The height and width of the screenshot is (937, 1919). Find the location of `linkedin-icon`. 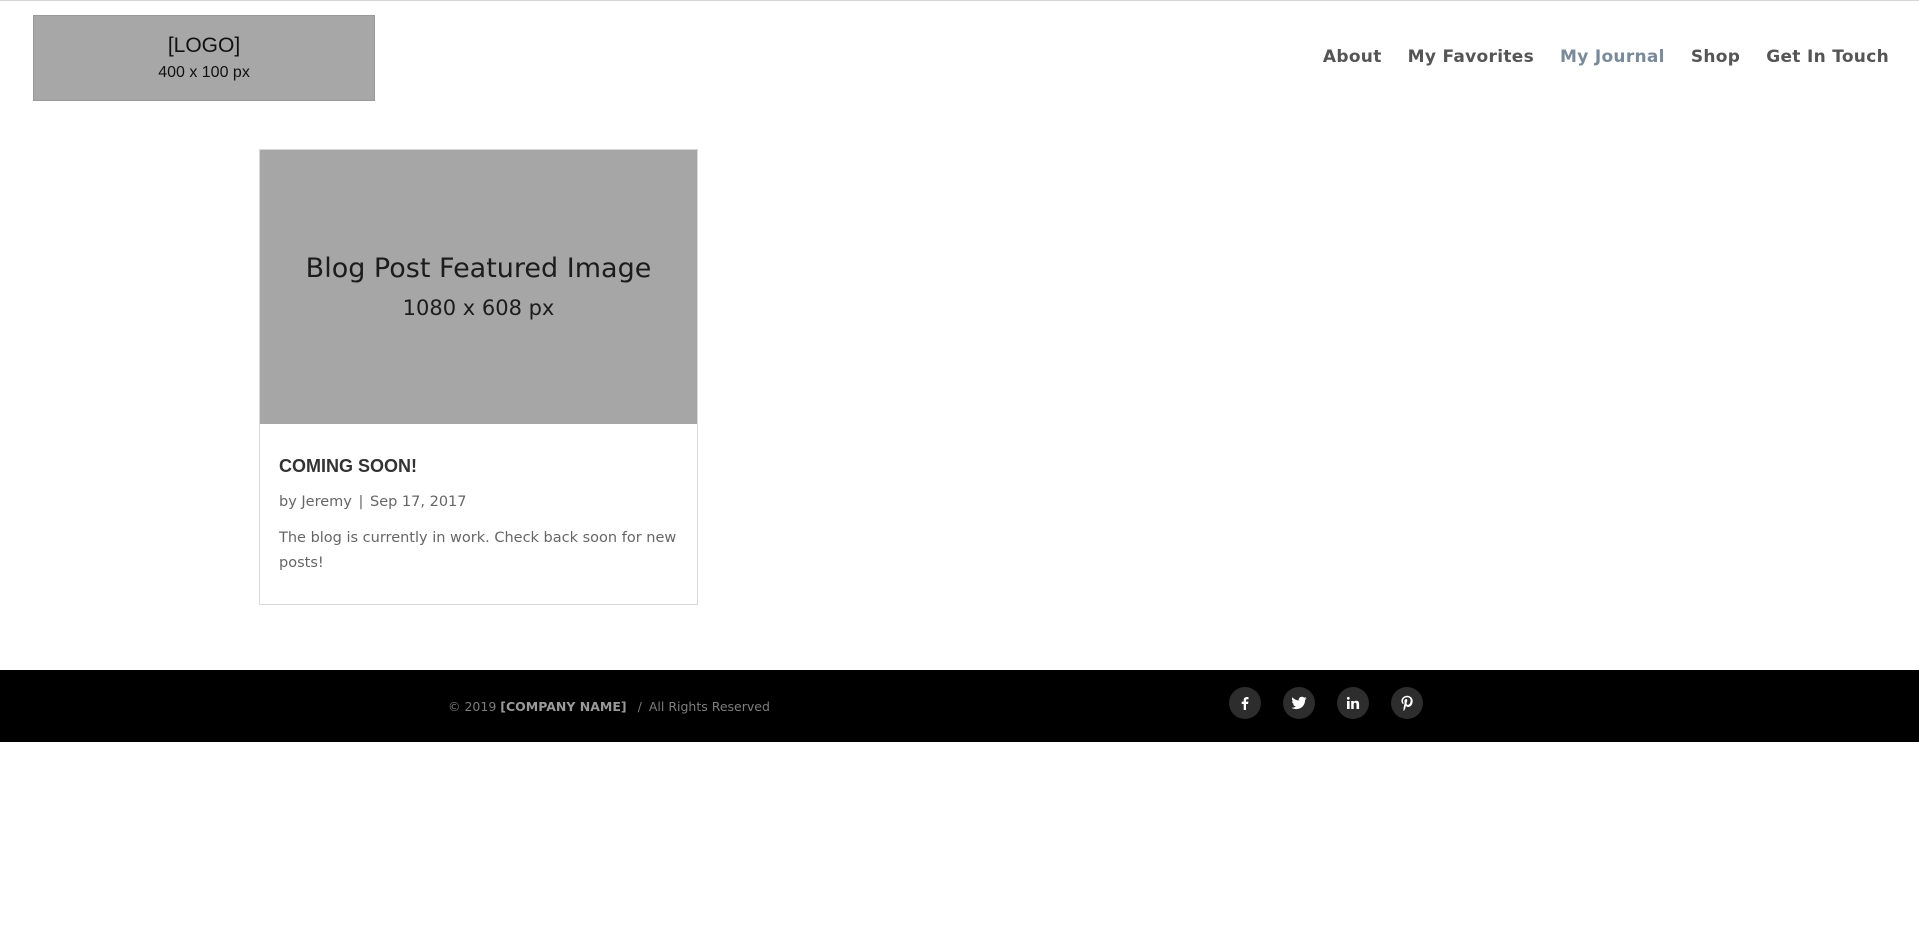

linkedin-icon is located at coordinates (1353, 702).